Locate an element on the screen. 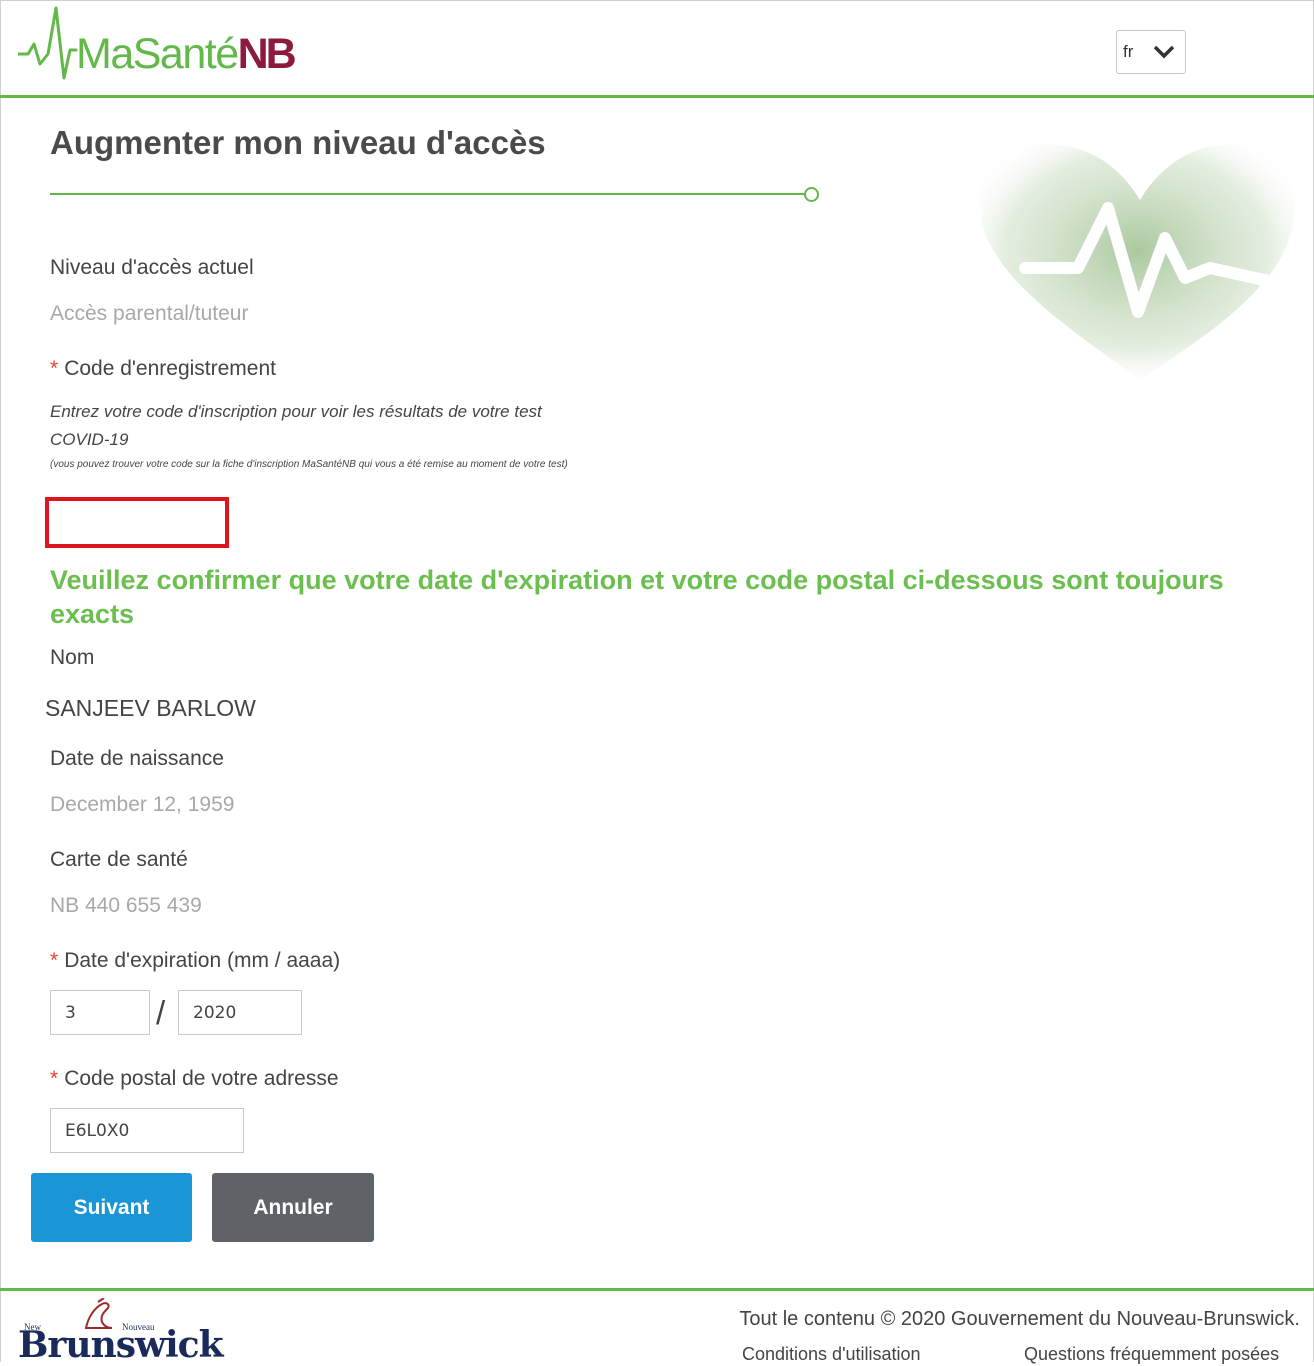 Image resolution: width=1314 pixels, height=1366 pixels. name-label: Nom is located at coordinates (72, 657).